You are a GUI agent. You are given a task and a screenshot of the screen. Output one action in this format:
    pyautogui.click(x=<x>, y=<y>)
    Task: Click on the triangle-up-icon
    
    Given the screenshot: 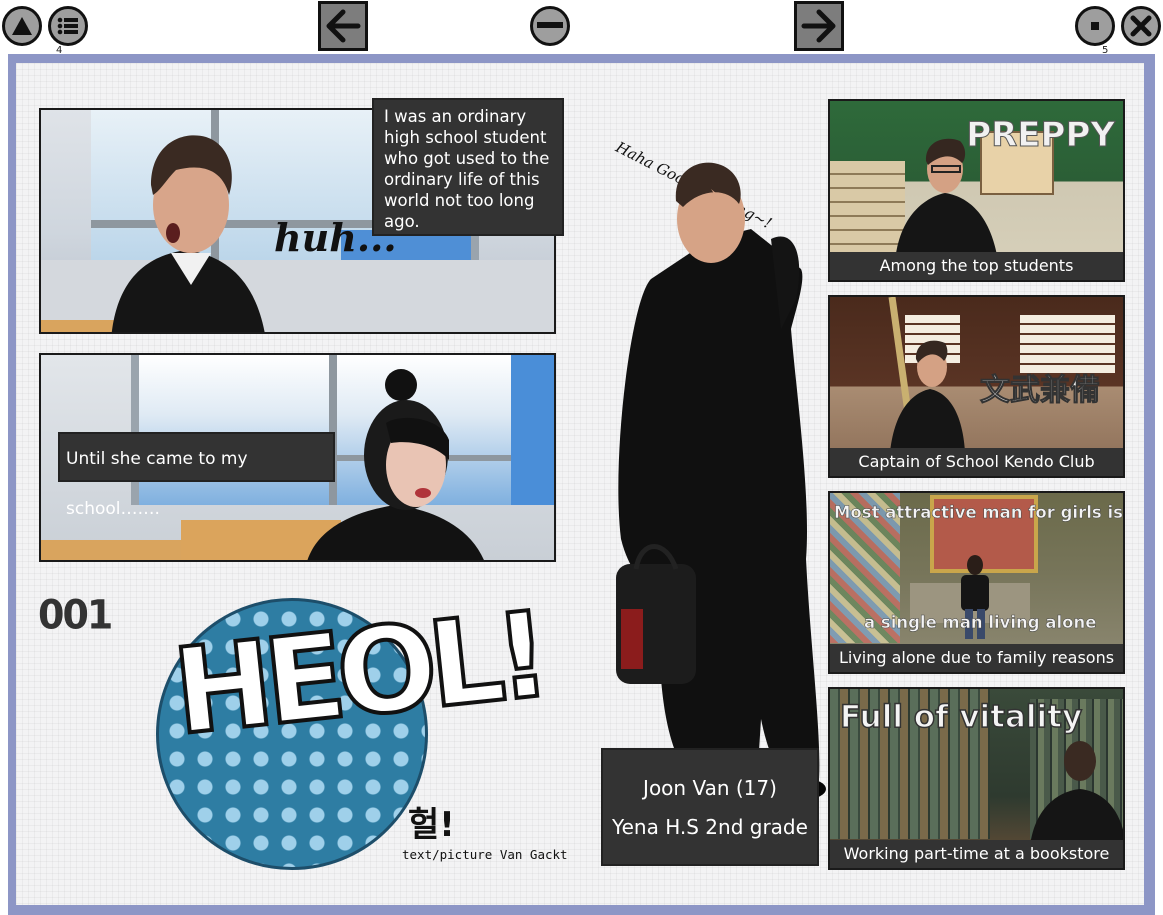 What is the action you would take?
    pyautogui.click(x=22, y=26)
    